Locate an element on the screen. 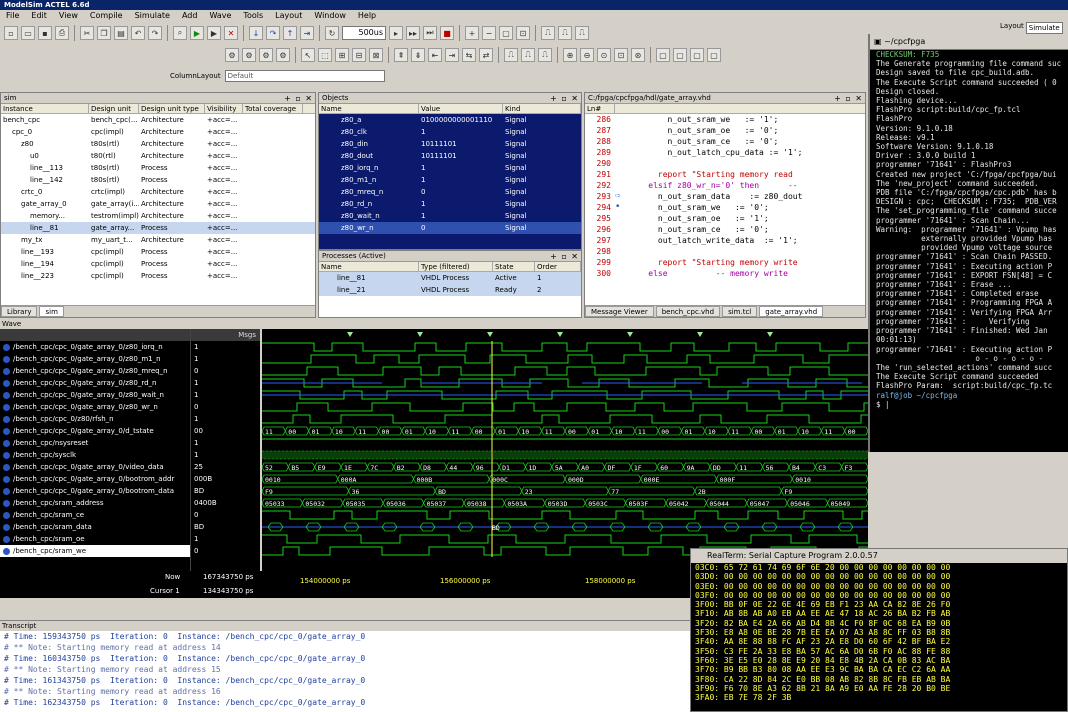 This screenshot has width=1068, height=712. menu-tools: Tools is located at coordinates (253, 16).